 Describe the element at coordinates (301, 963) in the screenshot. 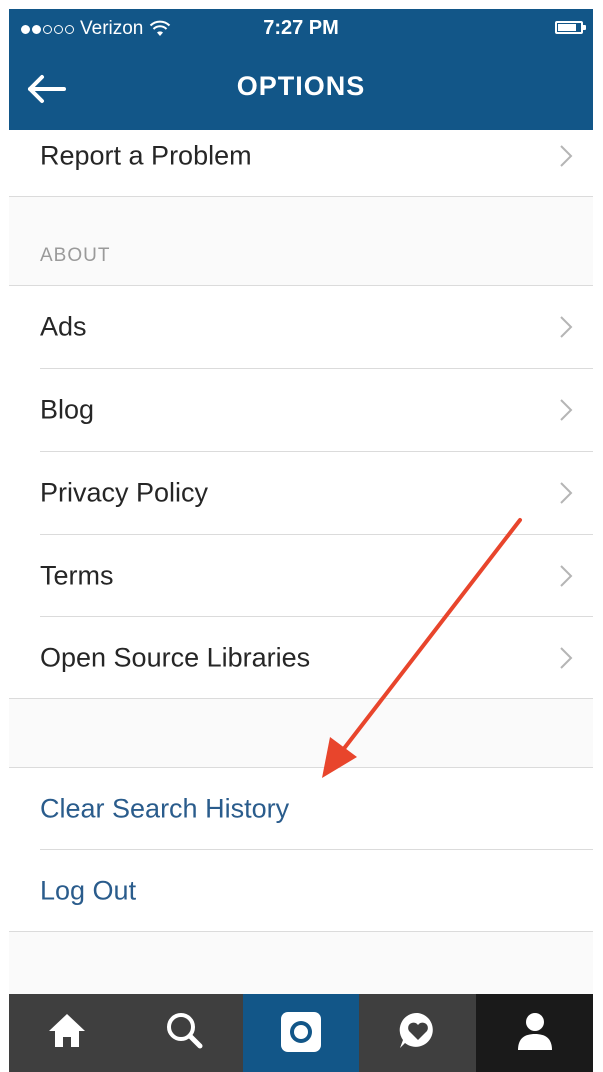

I see `bottom-spacer` at that location.